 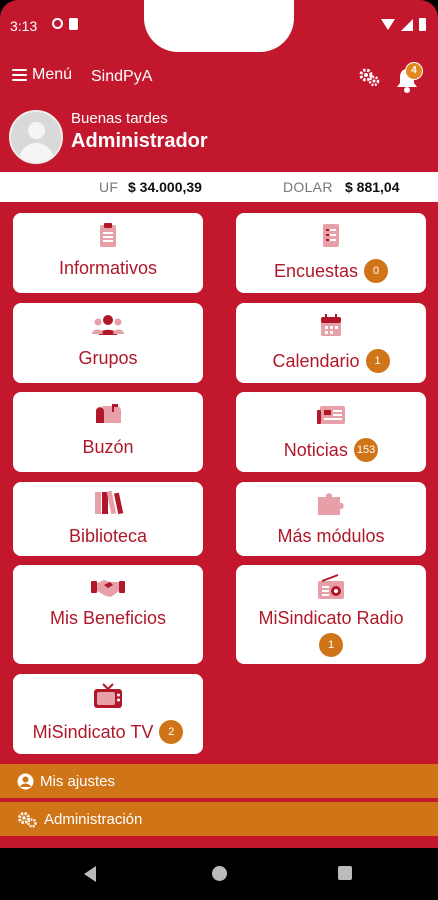 I want to click on back-icon, so click(x=90, y=874).